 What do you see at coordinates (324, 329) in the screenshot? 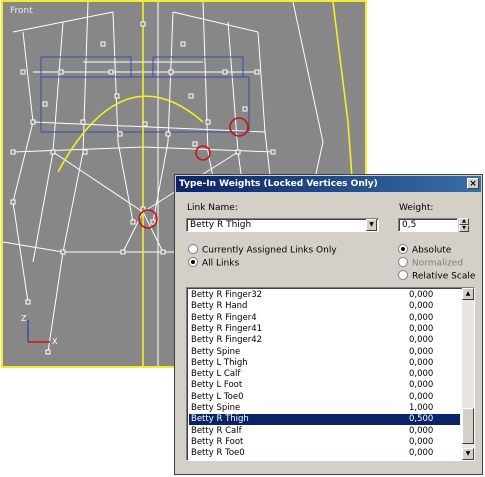
I see `list-item: Betty R Finger41 0,000` at bounding box center [324, 329].